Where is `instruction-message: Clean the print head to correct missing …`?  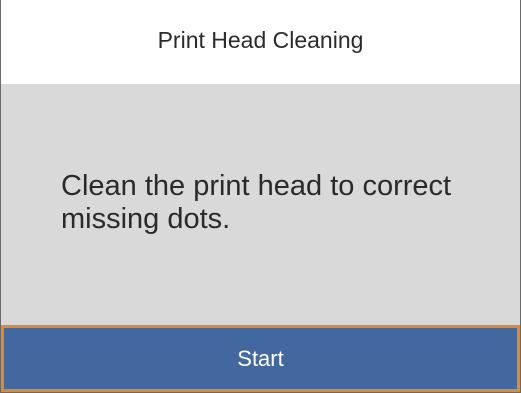
instruction-message: Clean the print head to correct missing … is located at coordinates (256, 202).